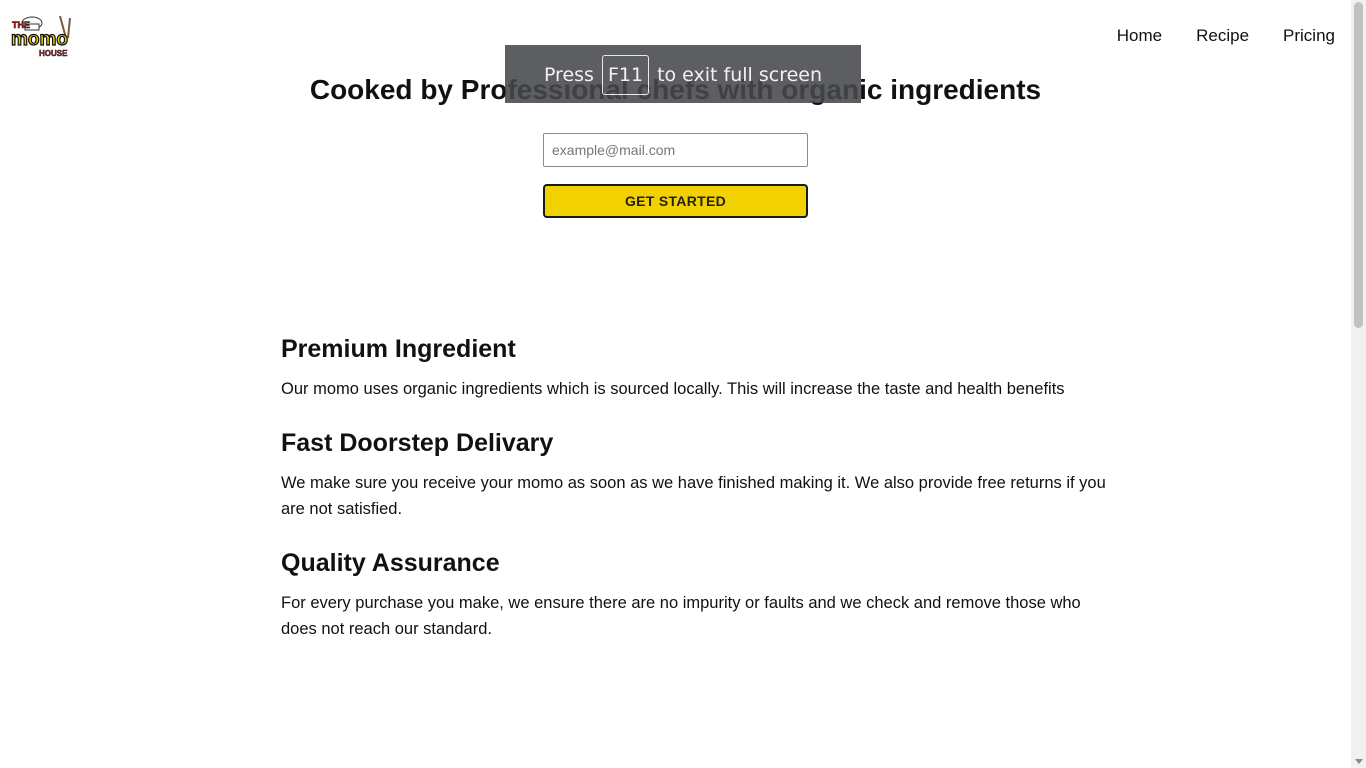 This screenshot has height=768, width=1366. I want to click on momo-house-logo-icon: THE momo HOUSE, so click(40, 36).